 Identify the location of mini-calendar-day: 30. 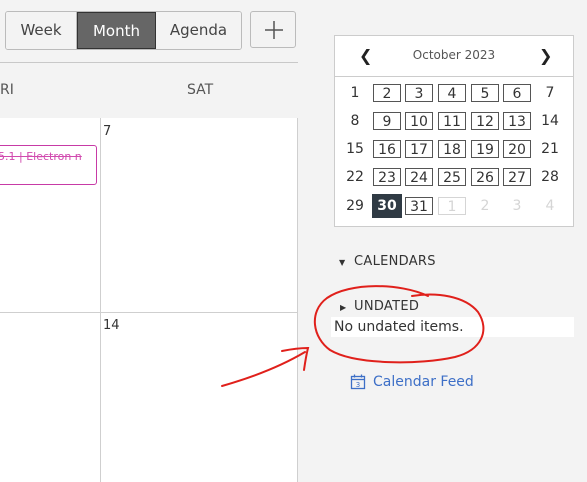
(387, 206).